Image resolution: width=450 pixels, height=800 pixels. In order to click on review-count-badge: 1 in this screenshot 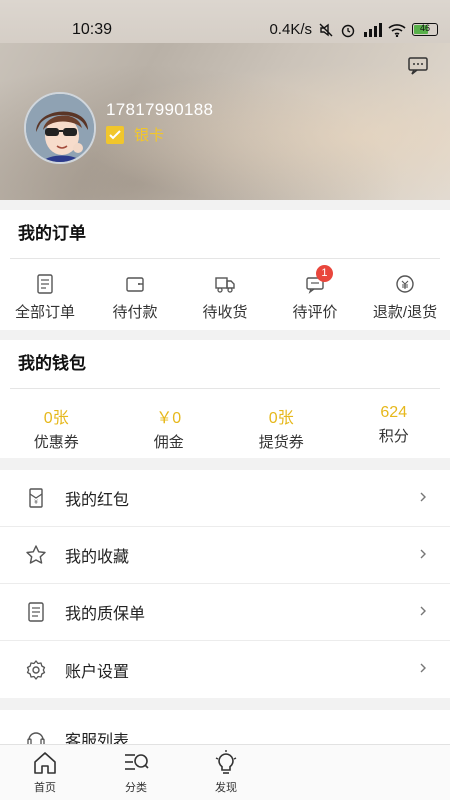, I will do `click(324, 273)`.